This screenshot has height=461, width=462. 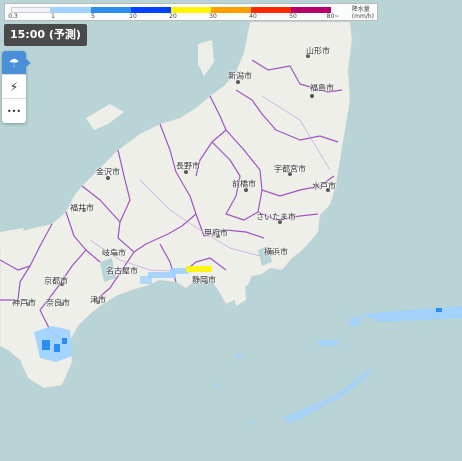 What do you see at coordinates (173, 16) in the screenshot?
I see `legend-tick-4: 20` at bounding box center [173, 16].